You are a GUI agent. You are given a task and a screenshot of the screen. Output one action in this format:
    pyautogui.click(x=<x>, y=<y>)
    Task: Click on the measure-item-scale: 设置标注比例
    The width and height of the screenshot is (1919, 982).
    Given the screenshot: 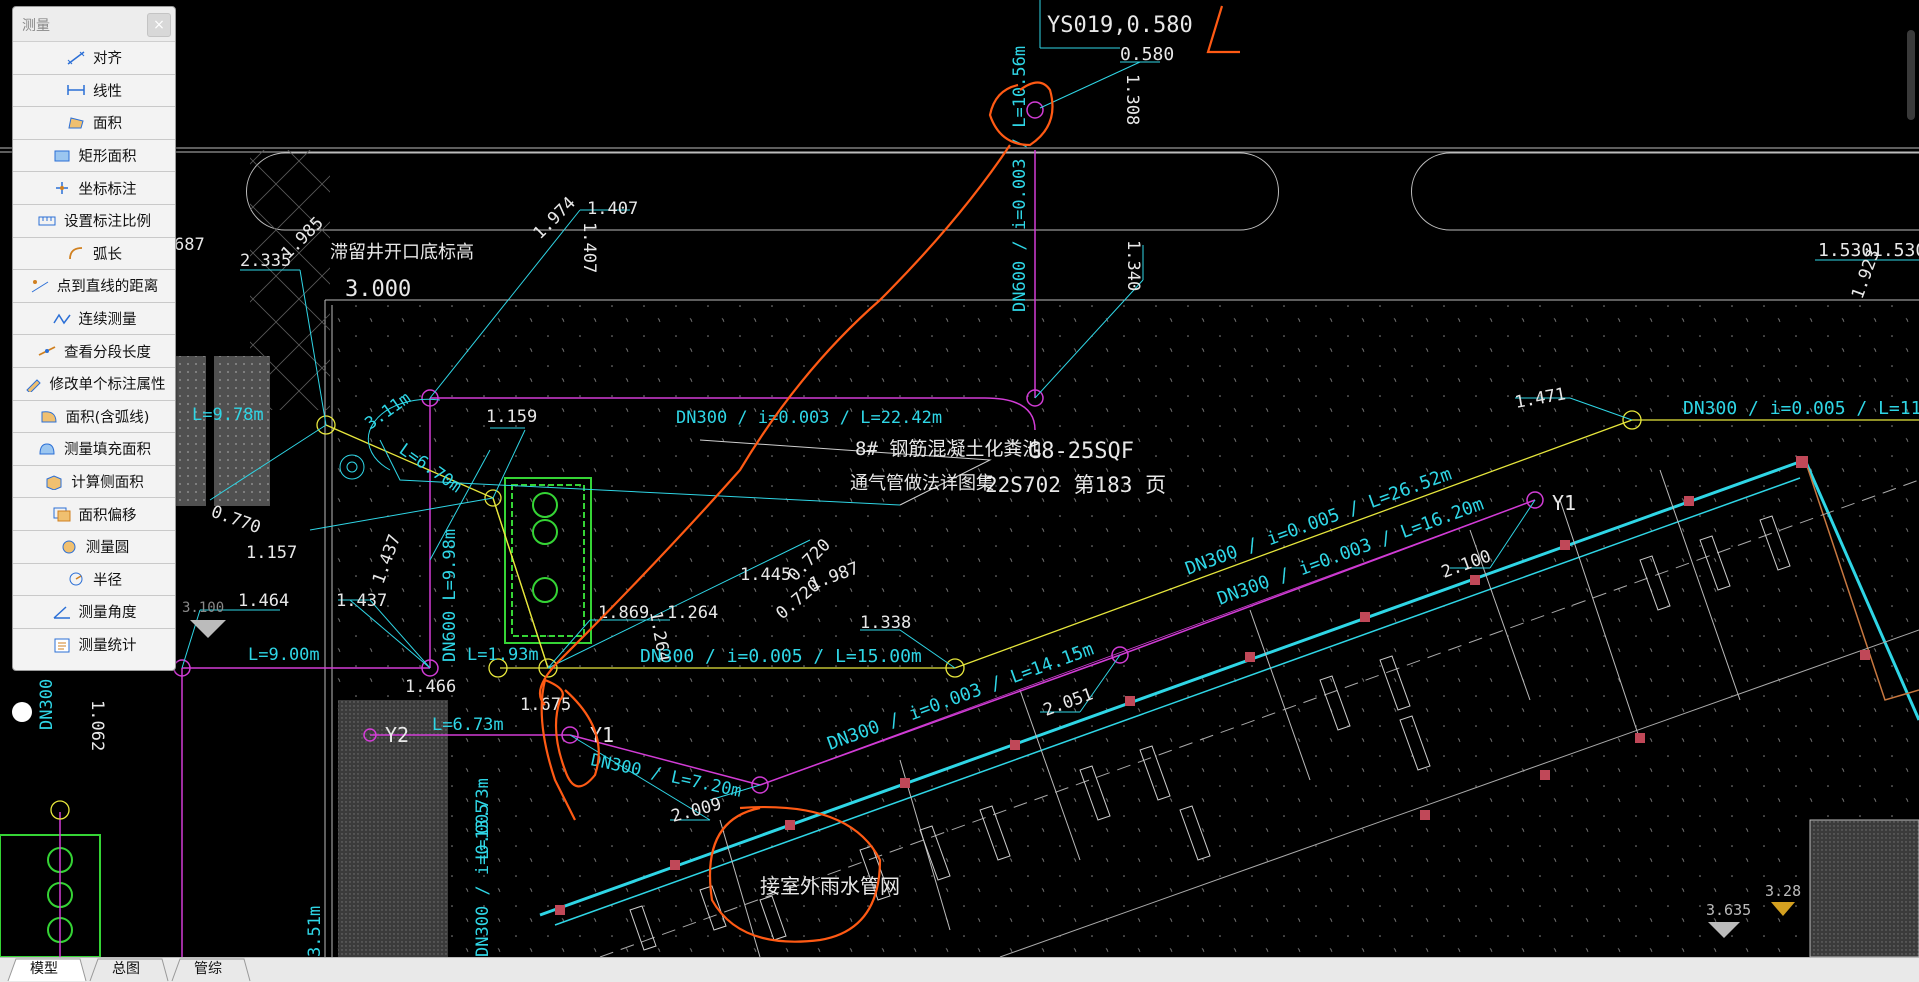 What is the action you would take?
    pyautogui.click(x=94, y=221)
    